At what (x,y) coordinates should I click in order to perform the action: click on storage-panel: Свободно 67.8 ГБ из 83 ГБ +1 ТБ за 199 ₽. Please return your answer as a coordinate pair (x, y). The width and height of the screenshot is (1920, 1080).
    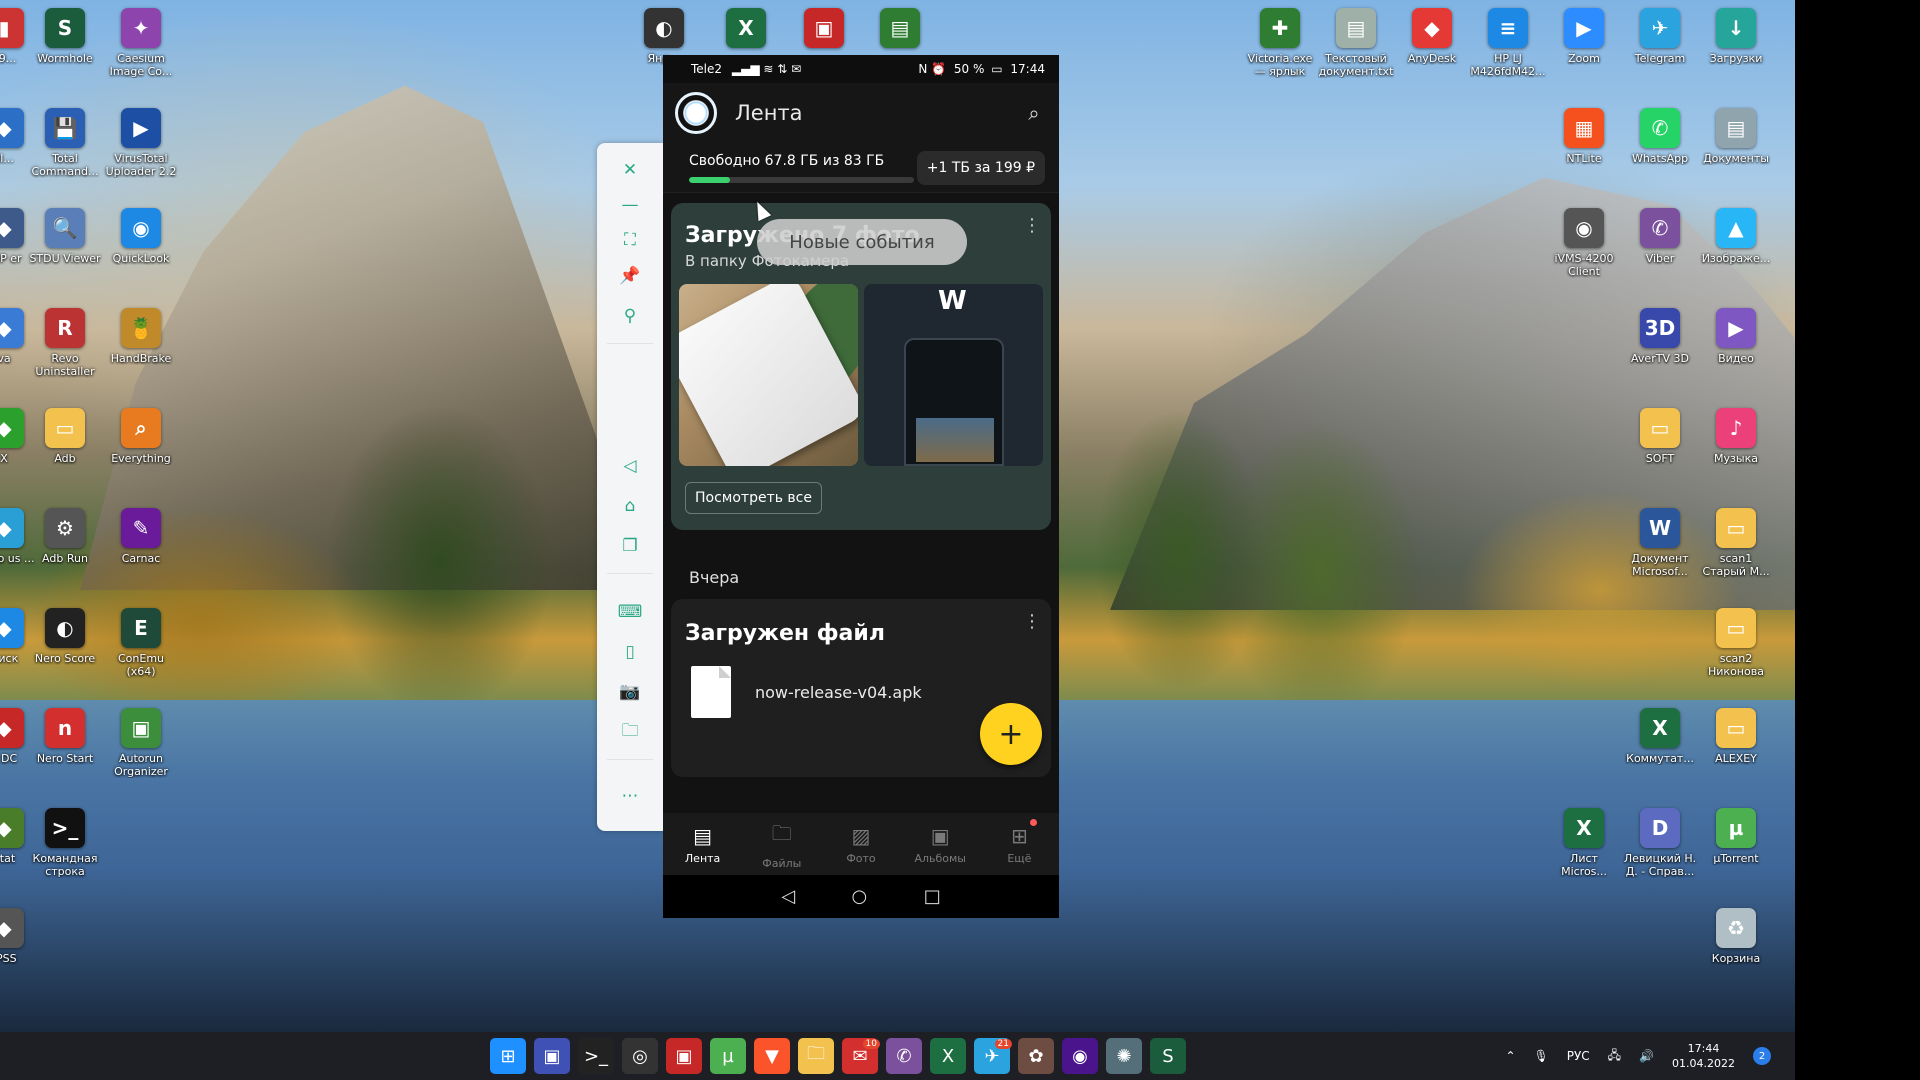
    Looking at the image, I should click on (861, 168).